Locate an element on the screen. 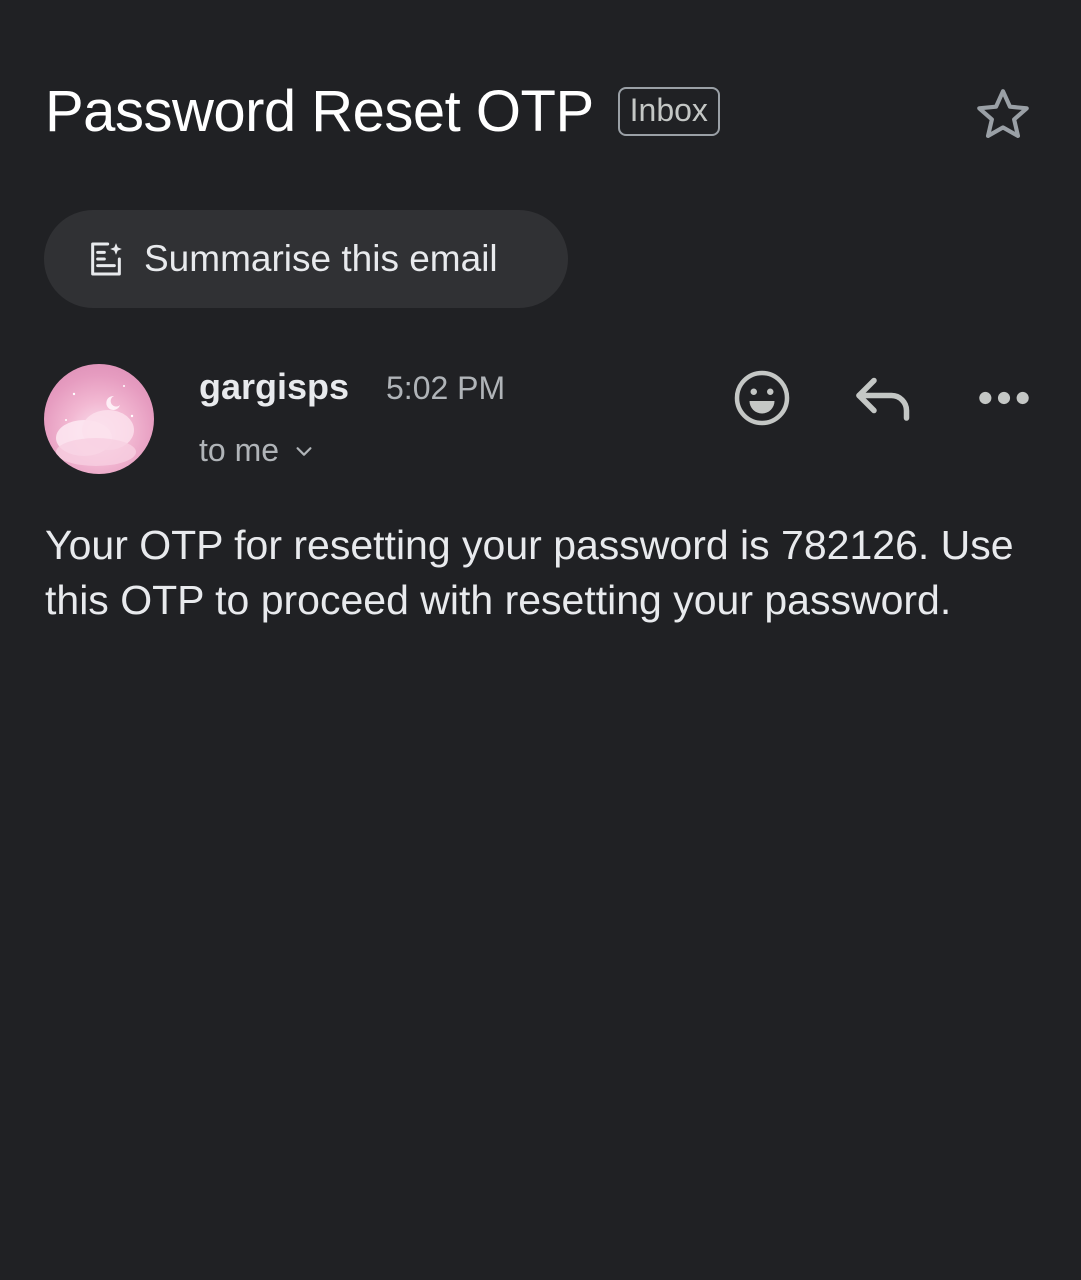 The height and width of the screenshot is (1280, 1081). subject-row: Password Reset OTP Inbox is located at coordinates (382, 111).